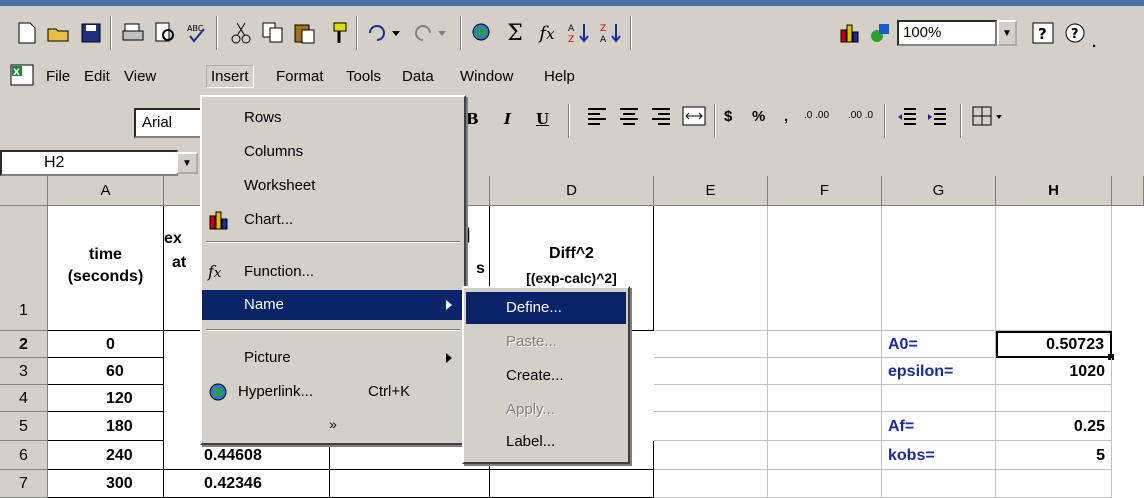 Image resolution: width=1144 pixels, height=498 pixels. Describe the element at coordinates (825, 455) in the screenshot. I see `cell-f6` at that location.